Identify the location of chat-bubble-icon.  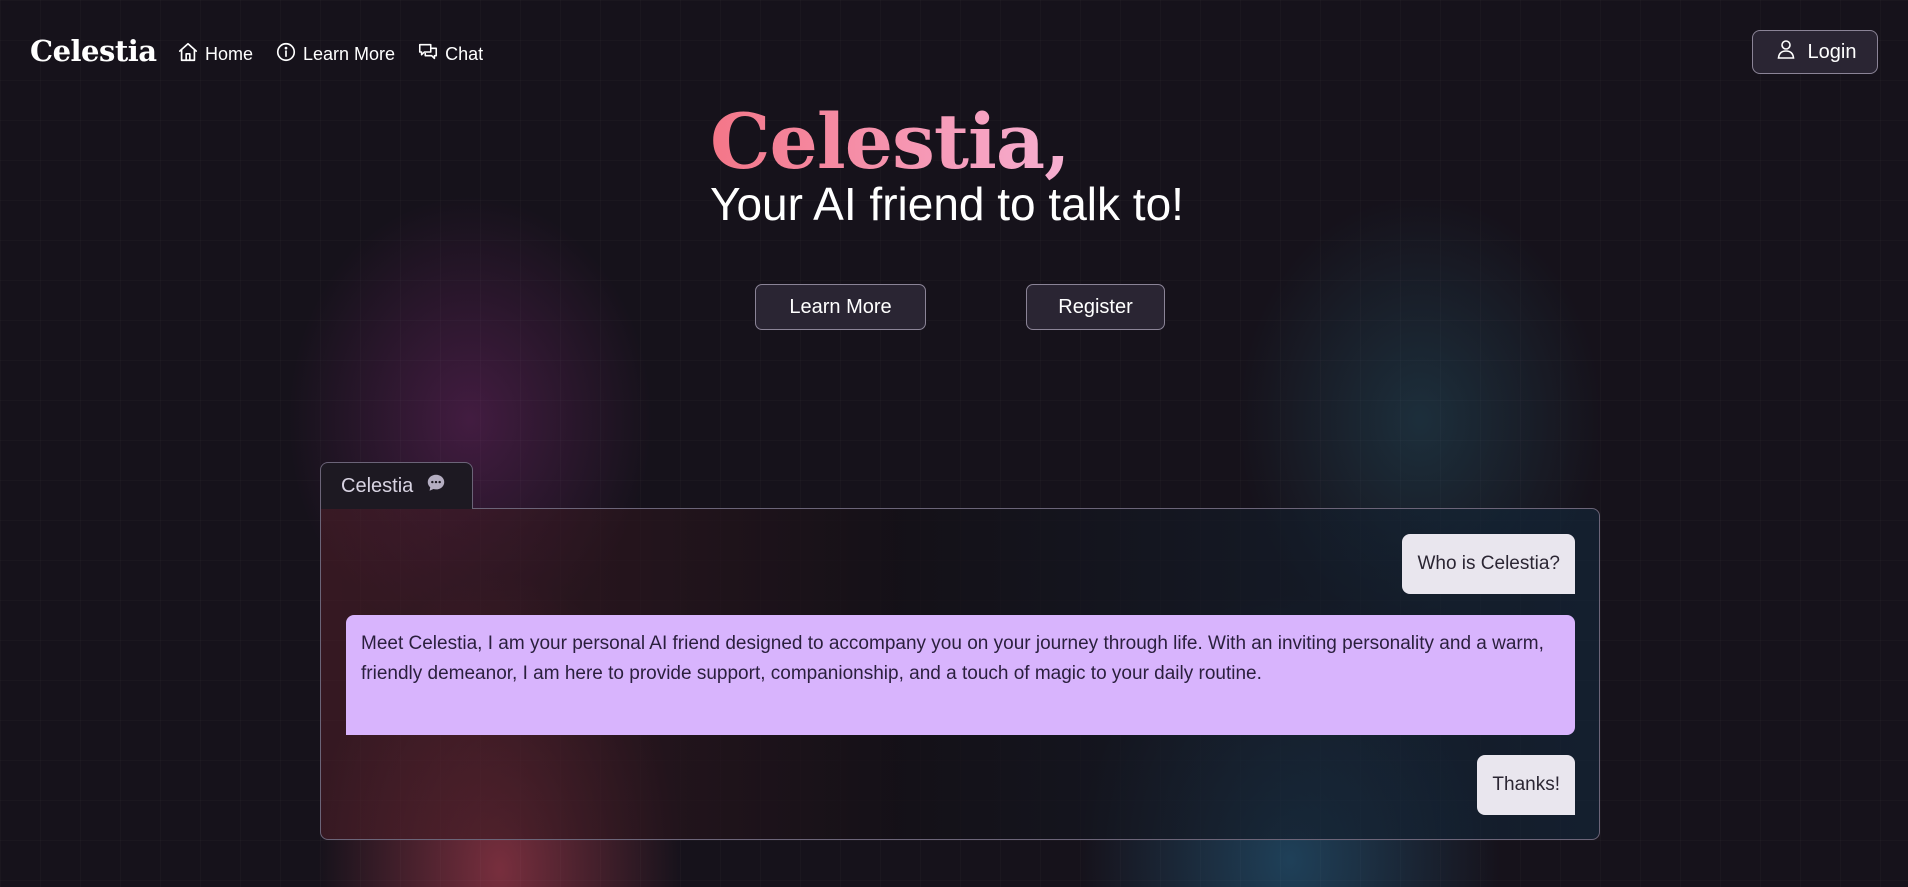
(436, 486).